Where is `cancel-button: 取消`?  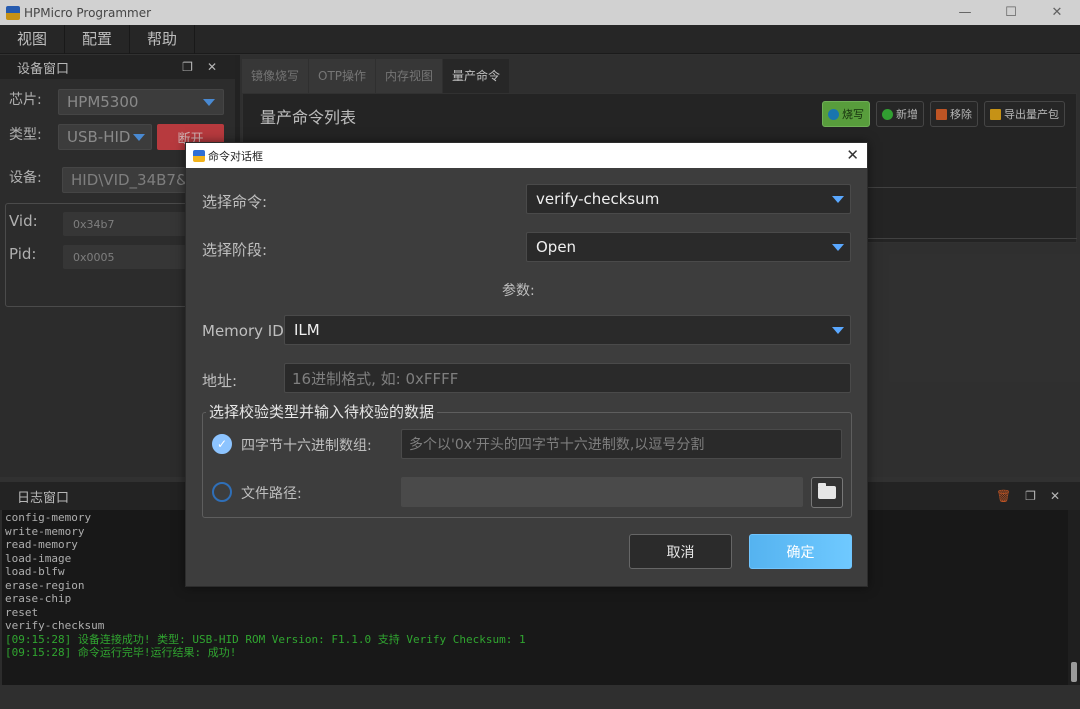
cancel-button: 取消 is located at coordinates (680, 551).